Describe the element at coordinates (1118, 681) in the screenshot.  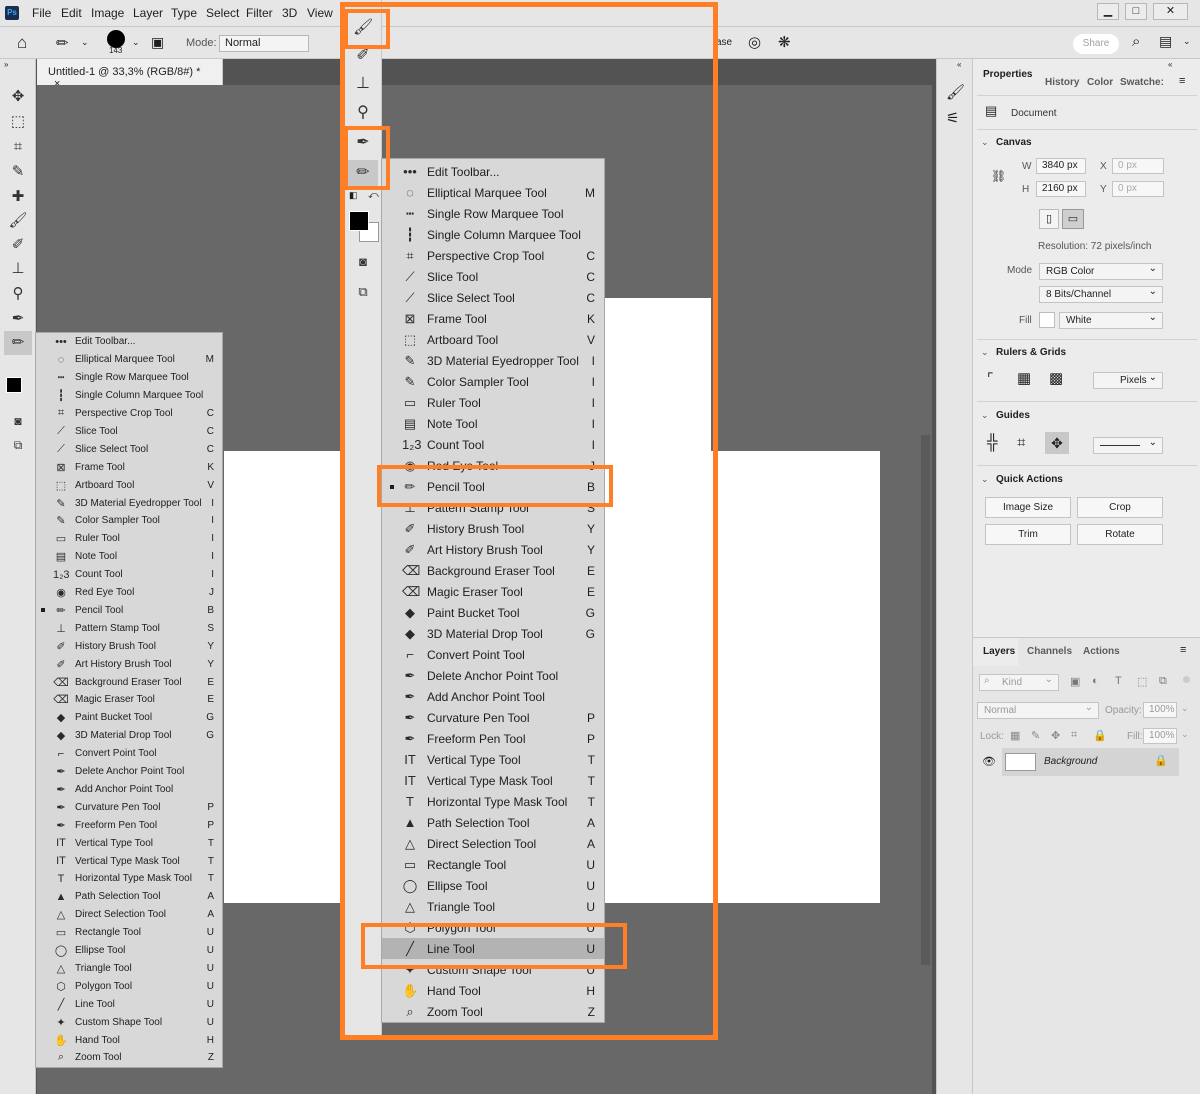
I see `type-filter-icon: T` at that location.